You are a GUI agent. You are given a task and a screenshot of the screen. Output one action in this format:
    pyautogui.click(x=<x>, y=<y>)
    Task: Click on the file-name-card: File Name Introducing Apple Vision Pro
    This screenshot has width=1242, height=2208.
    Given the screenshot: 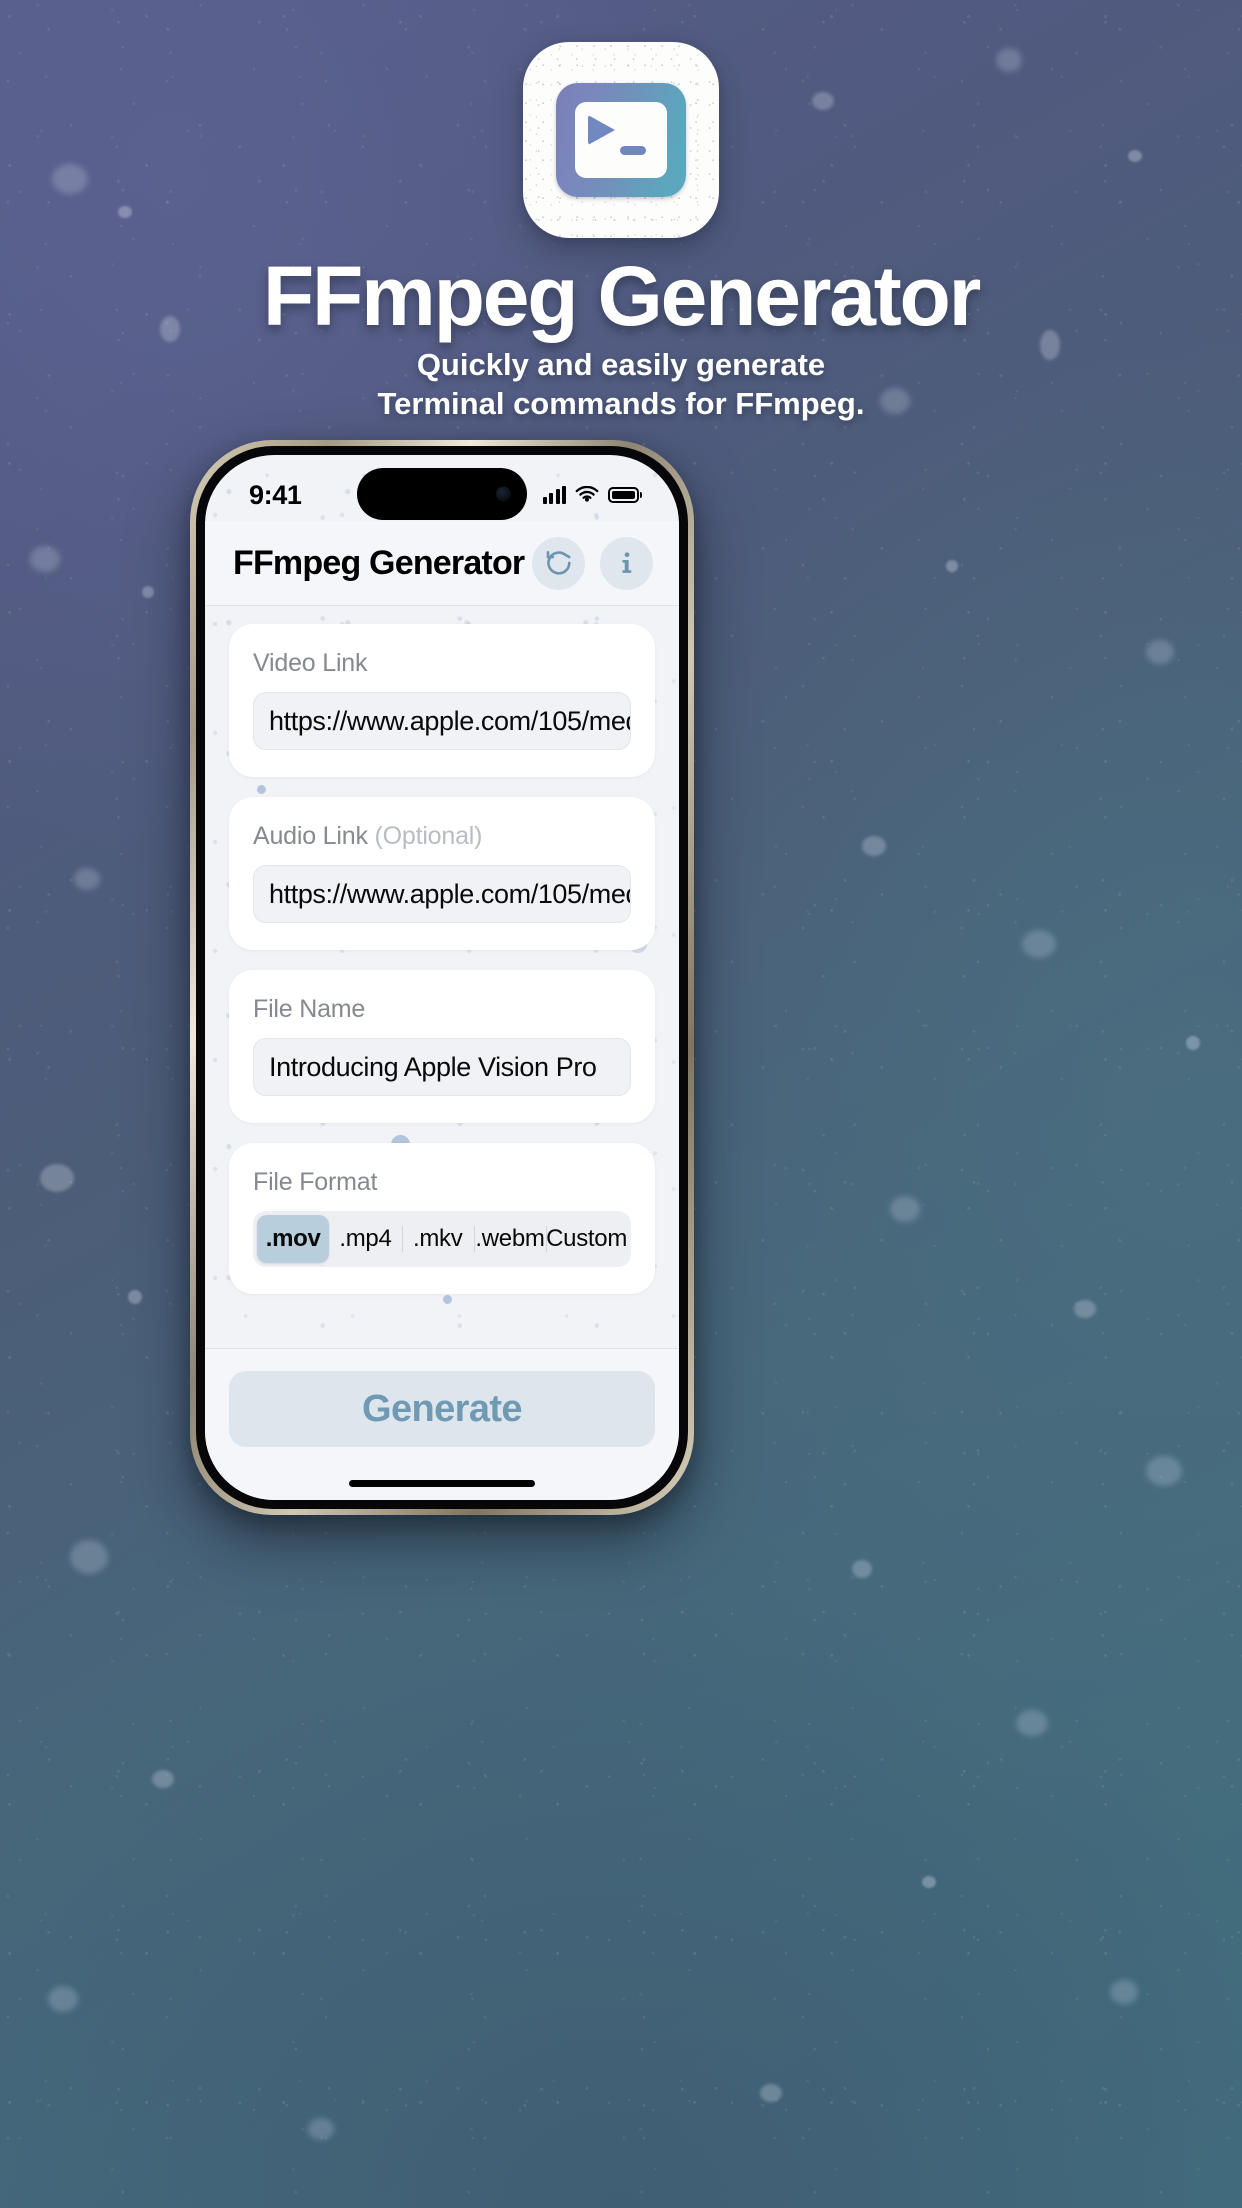 What is the action you would take?
    pyautogui.click(x=442, y=1046)
    